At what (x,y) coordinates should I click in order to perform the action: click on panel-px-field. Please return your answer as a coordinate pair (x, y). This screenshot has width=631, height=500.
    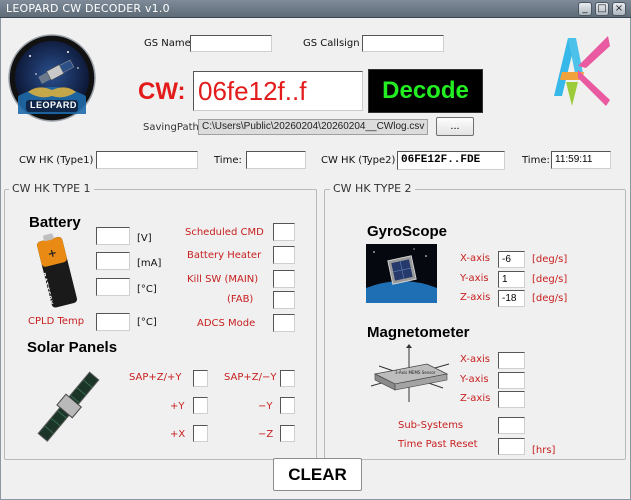
    Looking at the image, I should click on (200, 433).